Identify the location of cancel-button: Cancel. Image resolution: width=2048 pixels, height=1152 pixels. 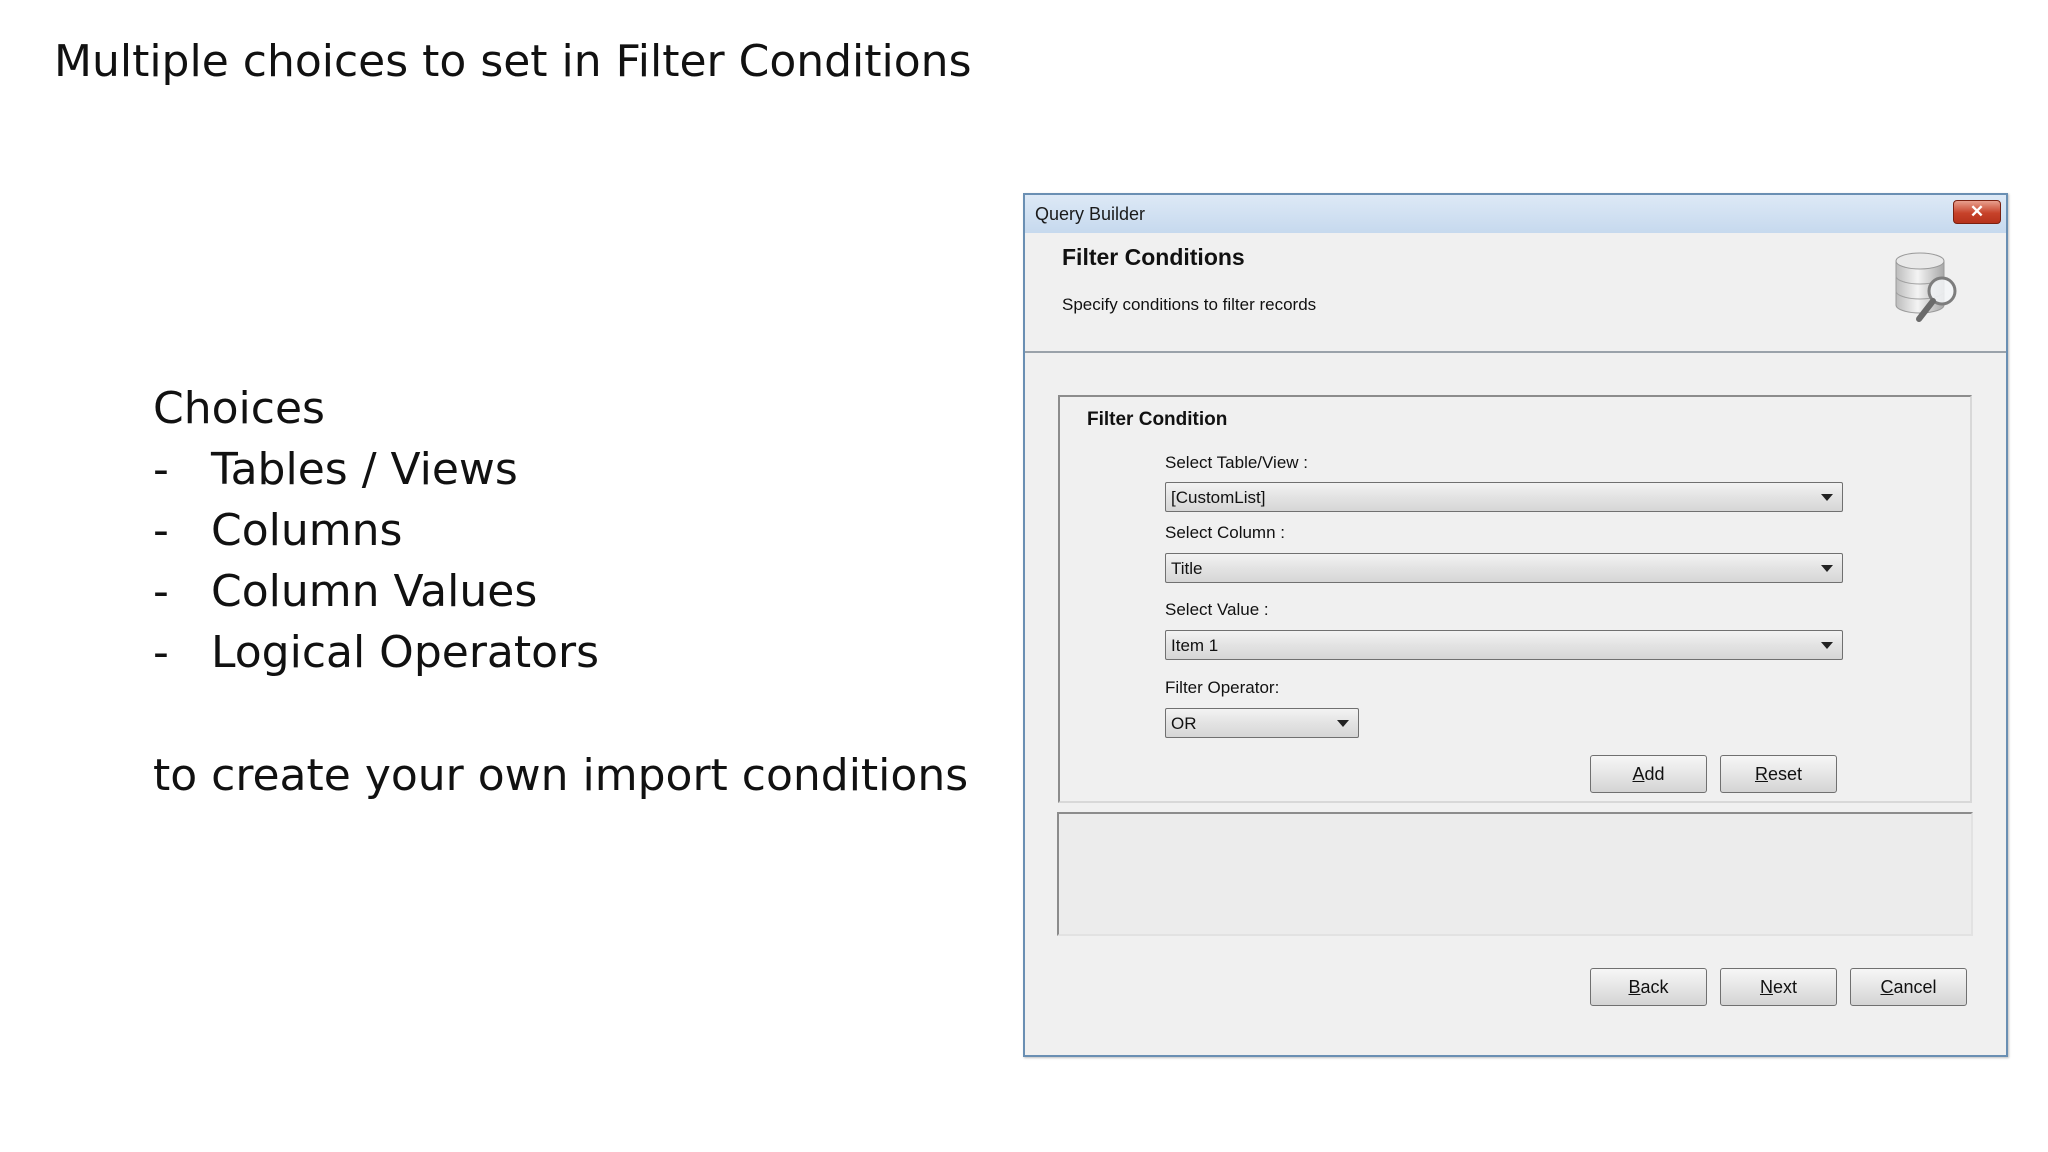
(1908, 987).